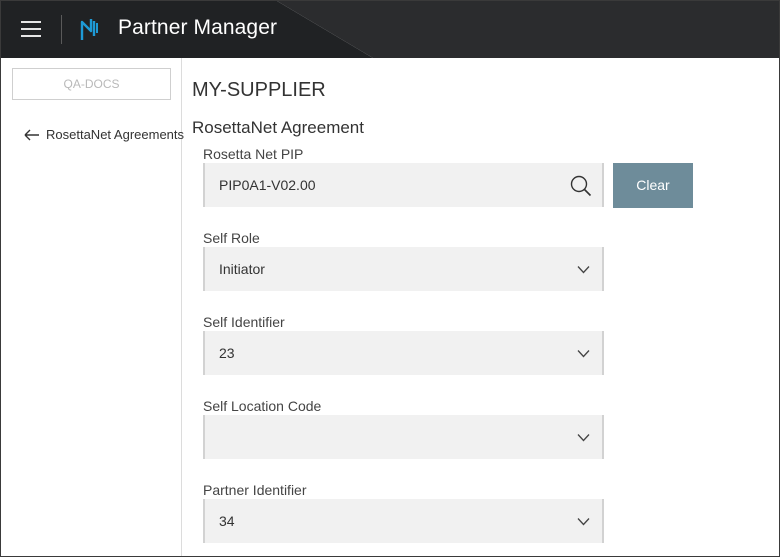 This screenshot has height=557, width=780. I want to click on back-to-agreements-link: RosettaNet Agreements, so click(104, 134).